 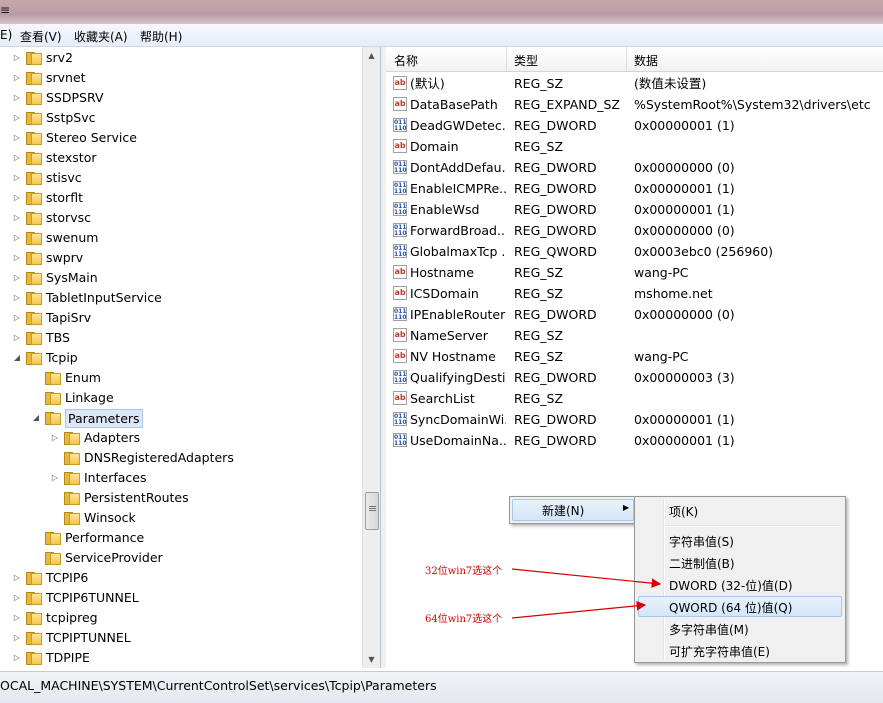 I want to click on value-row: ab NV Hostname REG_SZ wang-PC, so click(x=634, y=356).